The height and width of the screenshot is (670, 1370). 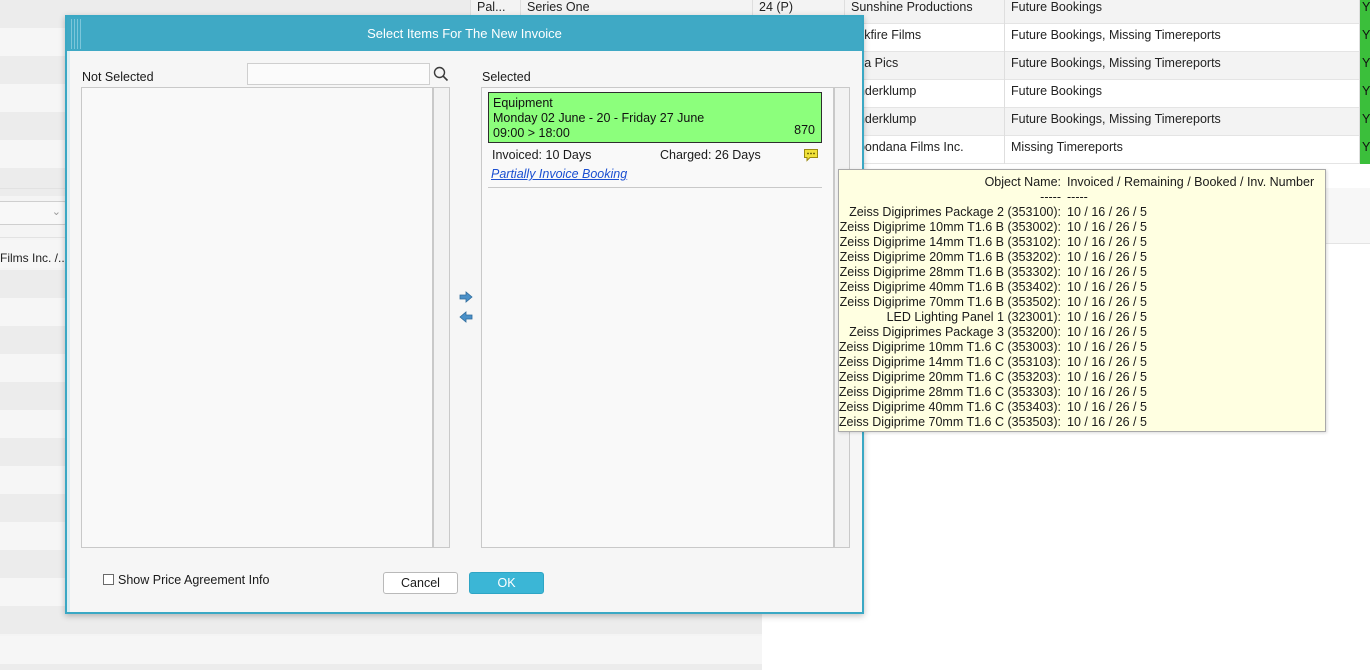 I want to click on background-dropdown: ⌄, so click(x=34, y=213).